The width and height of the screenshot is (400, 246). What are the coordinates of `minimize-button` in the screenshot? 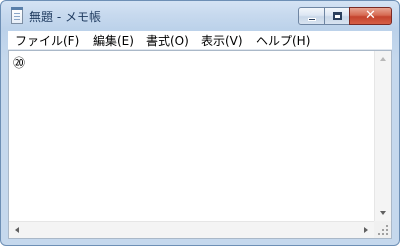 It's located at (311, 16).